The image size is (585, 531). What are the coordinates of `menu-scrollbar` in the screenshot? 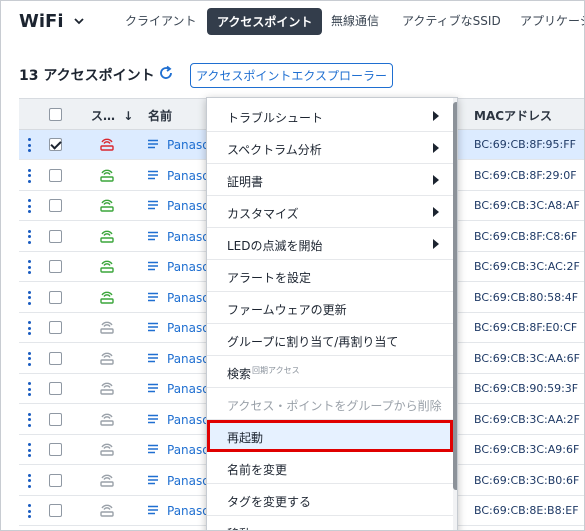 It's located at (455, 314).